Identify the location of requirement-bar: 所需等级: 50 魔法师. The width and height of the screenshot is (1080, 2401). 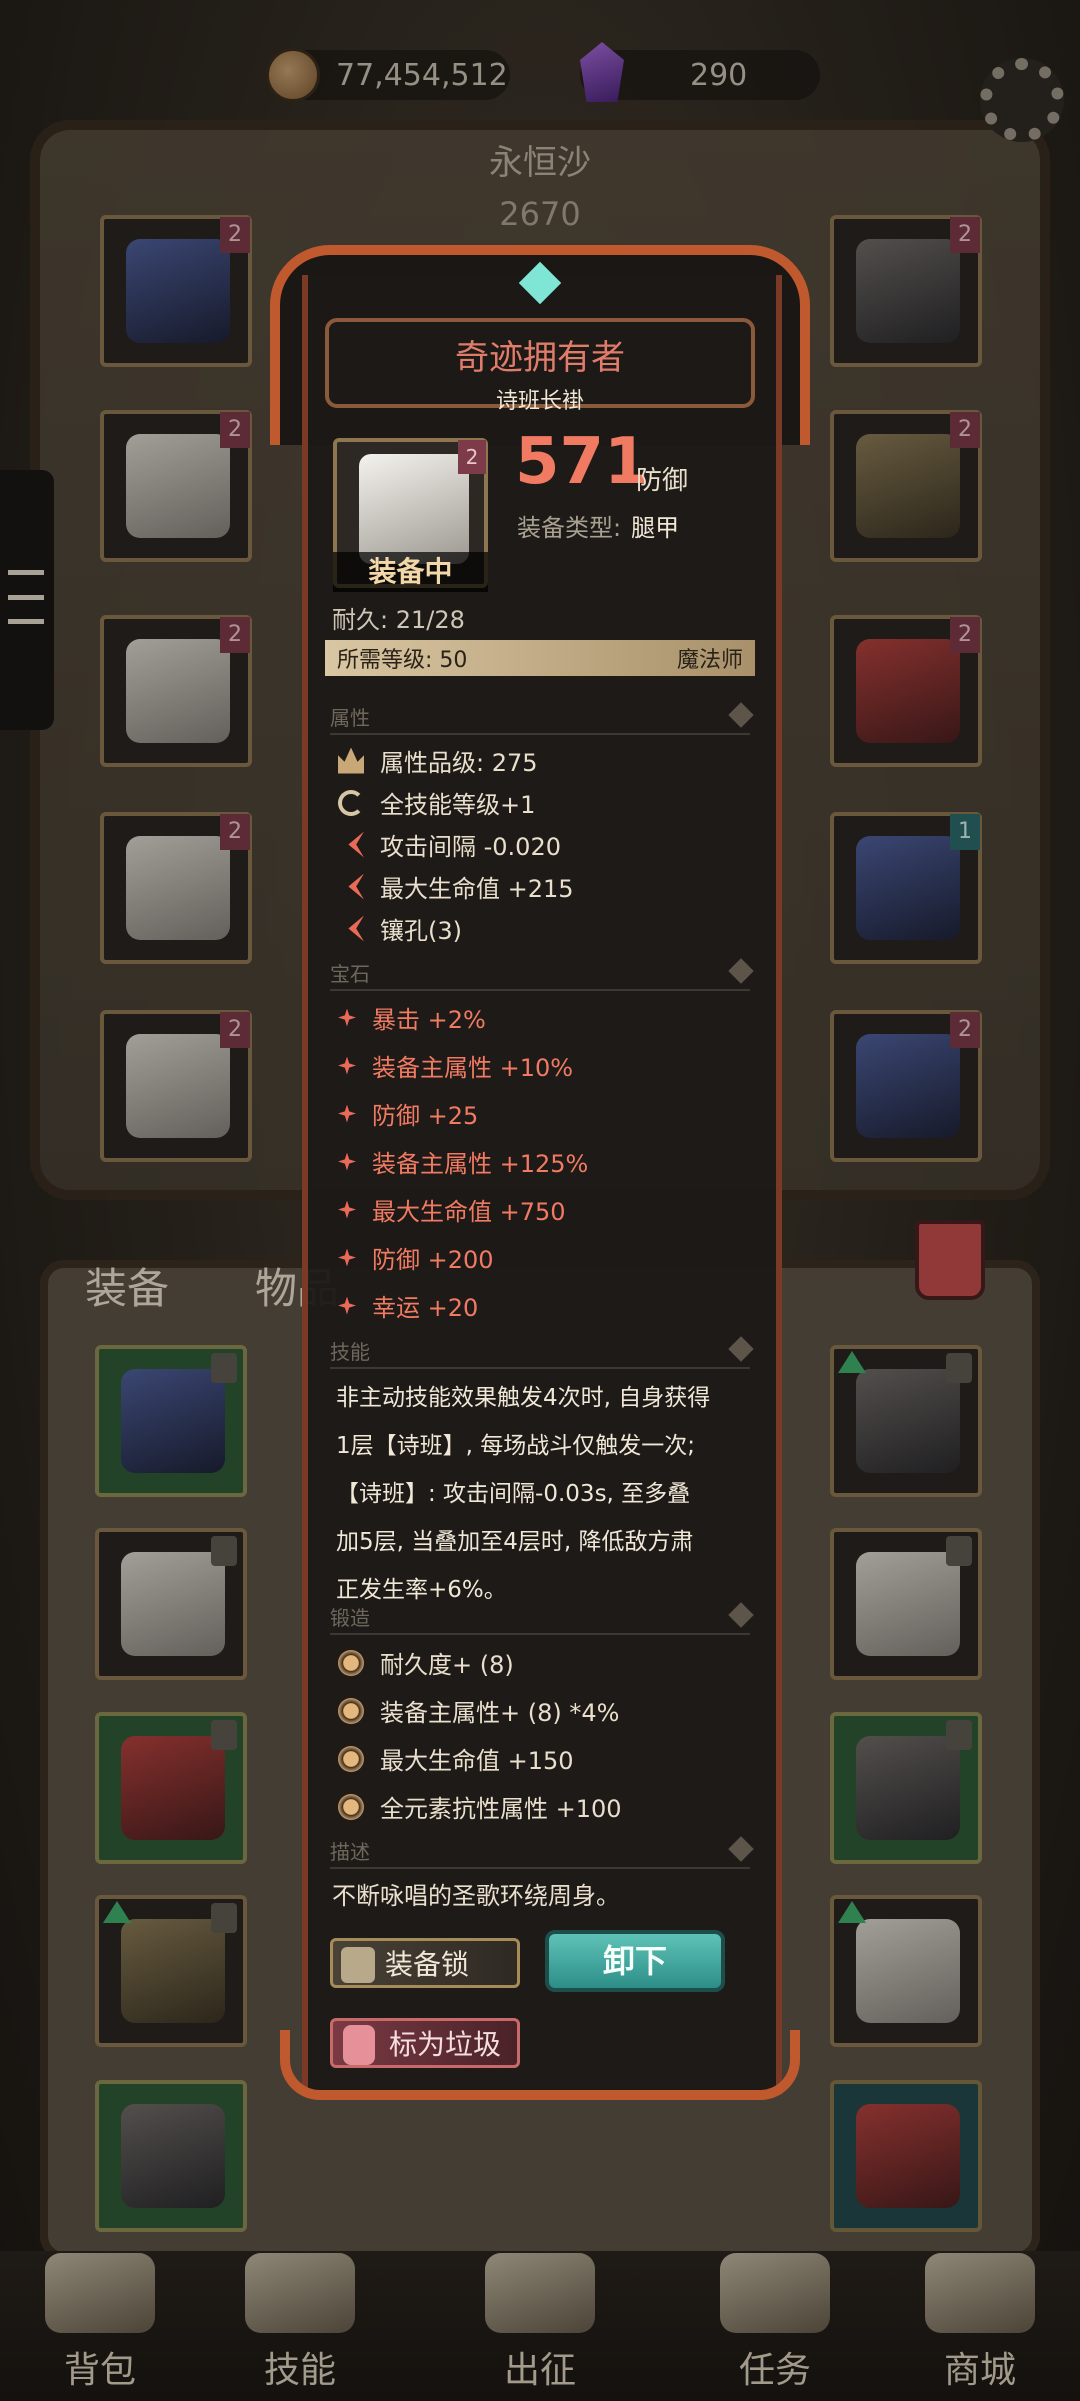
(540, 658).